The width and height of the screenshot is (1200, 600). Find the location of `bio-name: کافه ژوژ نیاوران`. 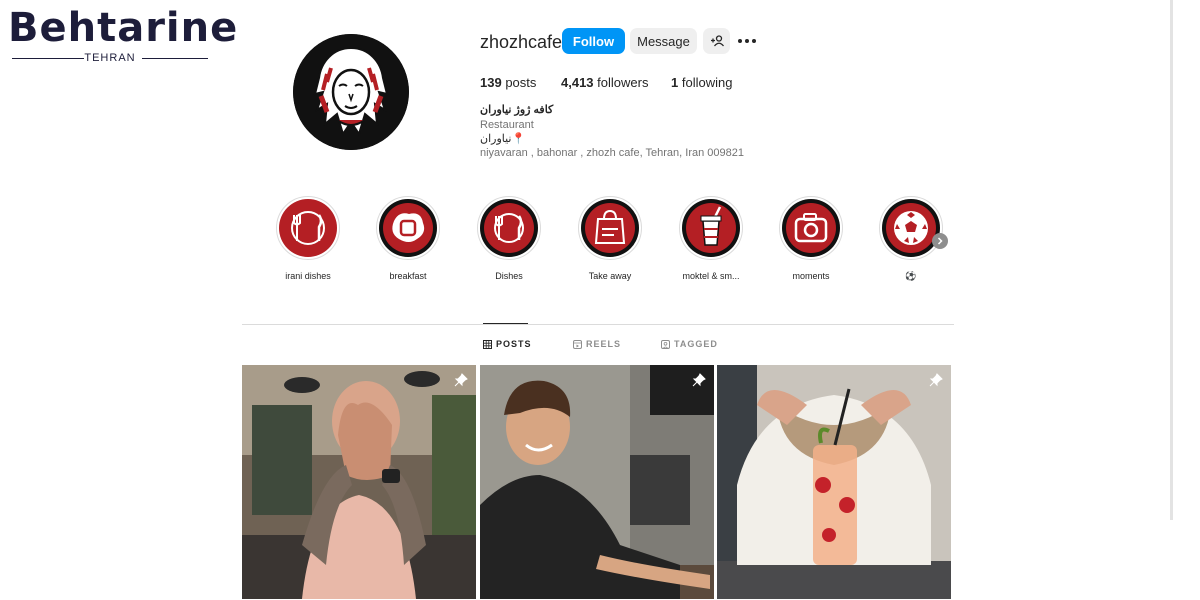

bio-name: کافه ژوژ نیاوران is located at coordinates (517, 110).